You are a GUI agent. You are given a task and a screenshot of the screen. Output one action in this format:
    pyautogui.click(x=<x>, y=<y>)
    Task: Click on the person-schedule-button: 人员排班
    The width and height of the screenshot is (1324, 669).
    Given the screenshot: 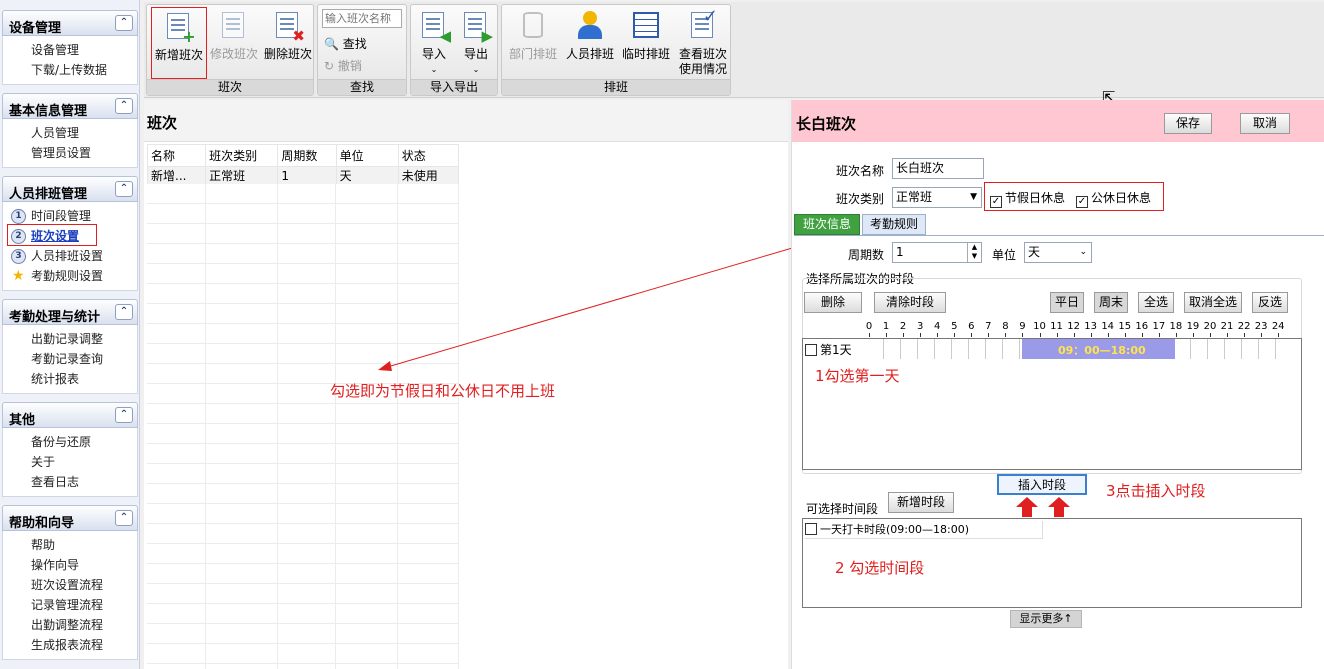 What is the action you would take?
    pyautogui.click(x=590, y=35)
    